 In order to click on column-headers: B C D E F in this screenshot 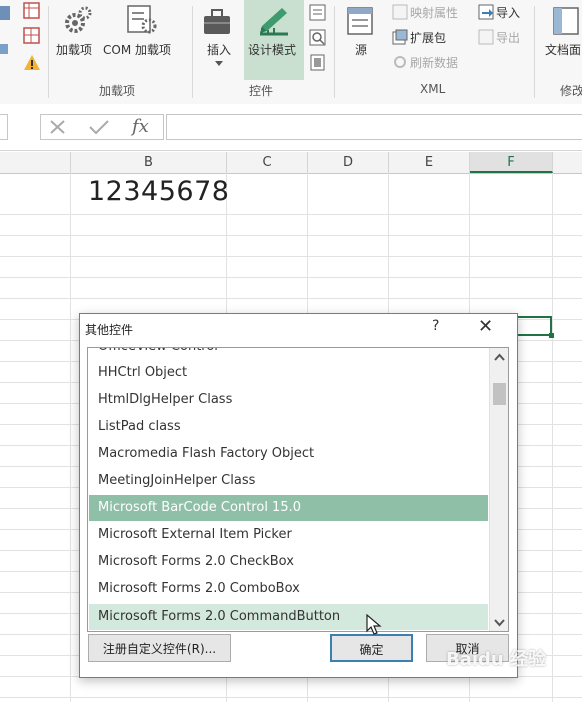, I will do `click(291, 163)`.